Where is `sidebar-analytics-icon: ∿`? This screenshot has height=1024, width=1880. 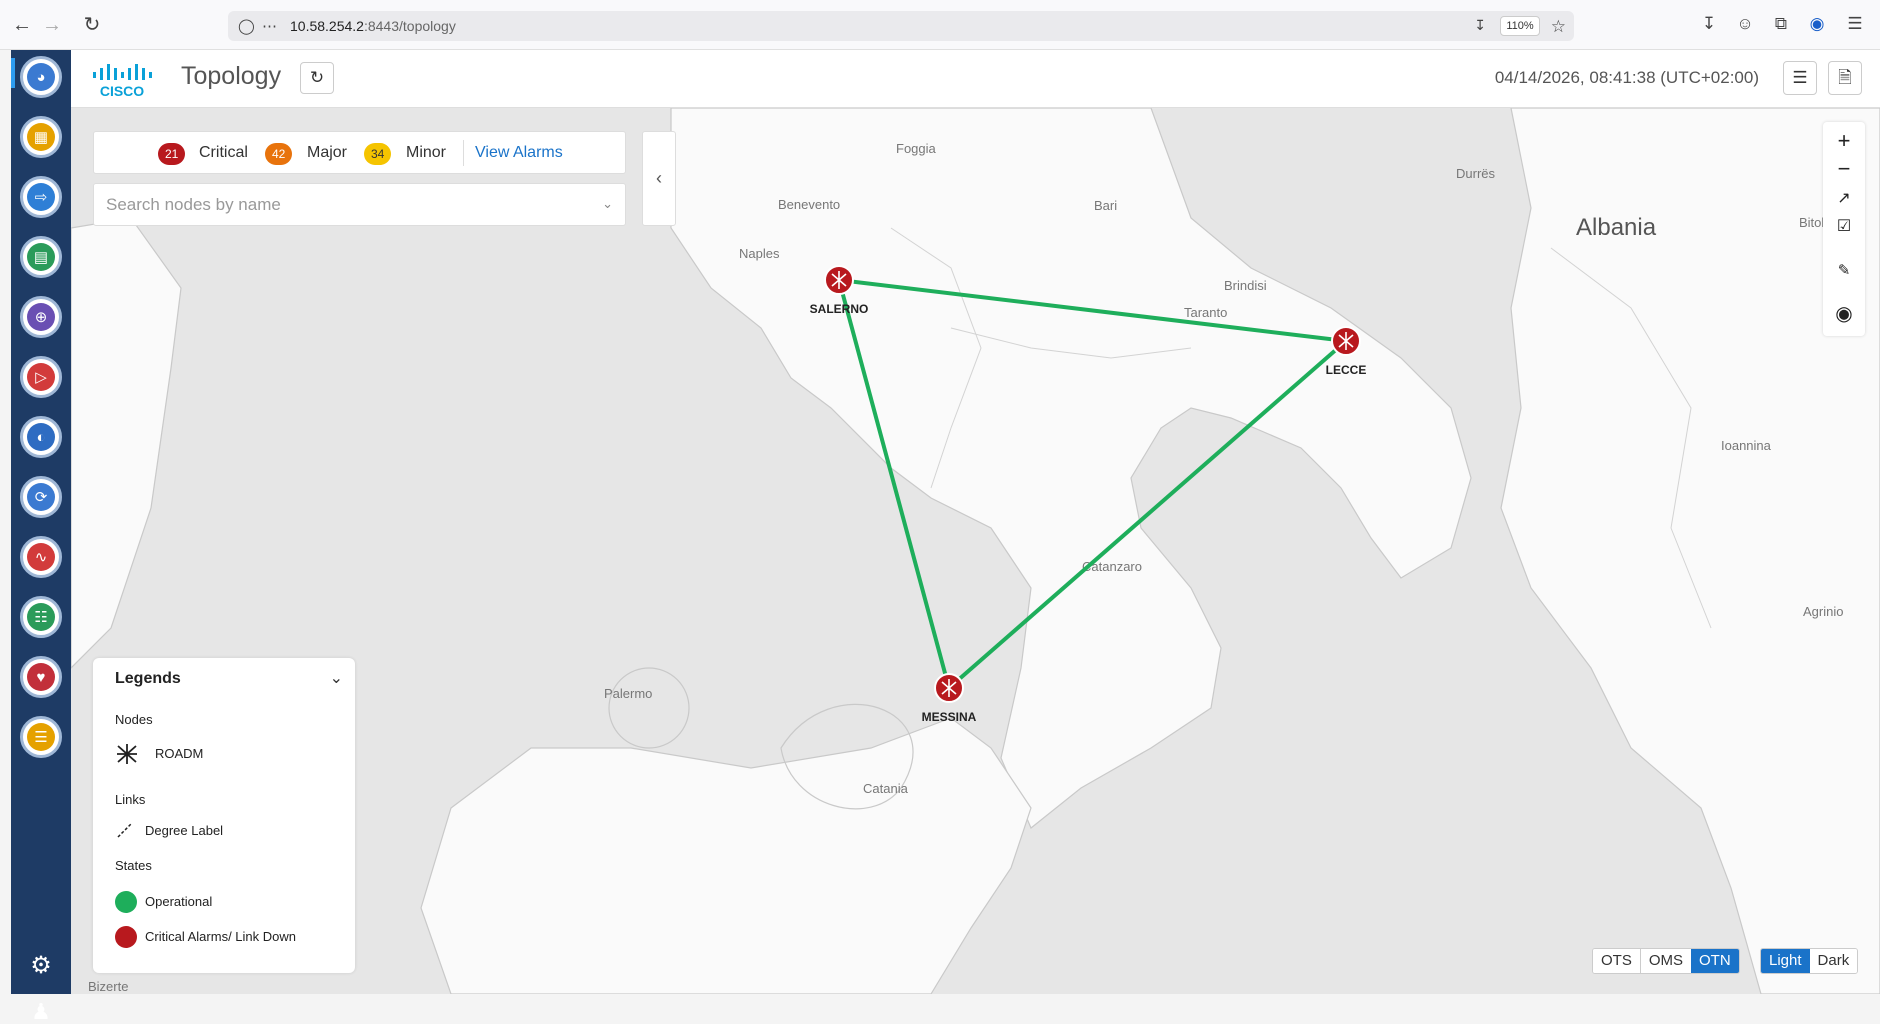
sidebar-analytics-icon: ∿ is located at coordinates (41, 557).